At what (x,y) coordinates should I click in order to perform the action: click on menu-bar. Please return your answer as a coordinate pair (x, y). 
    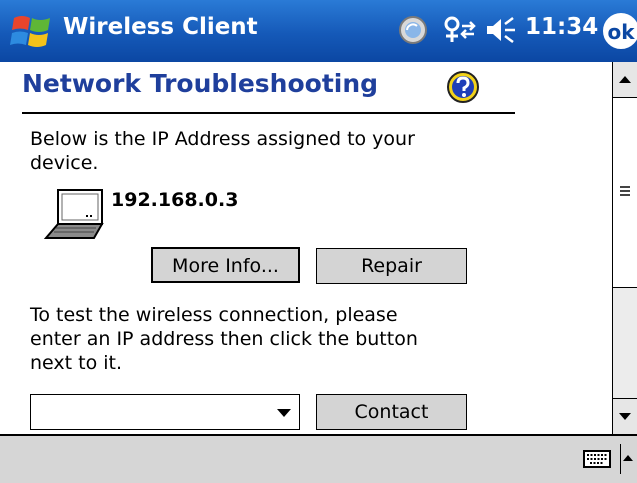
    Looking at the image, I should click on (318, 458).